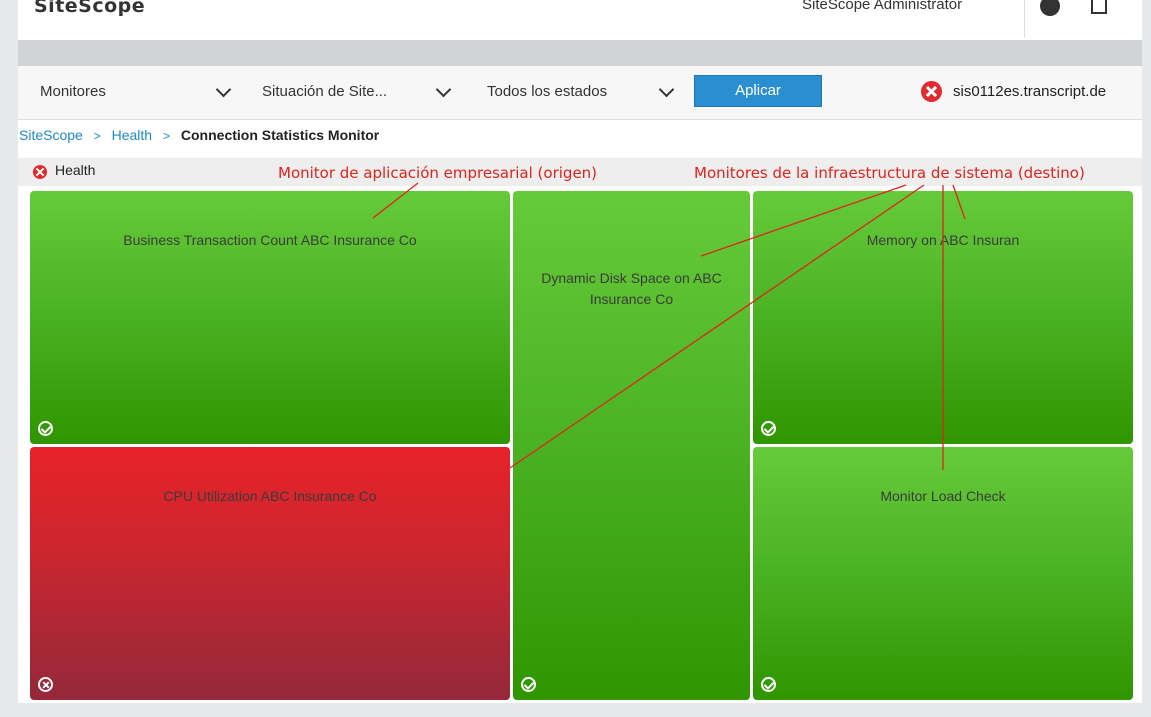 This screenshot has width=1151, height=717. What do you see at coordinates (280, 135) in the screenshot?
I see `breadcrumb-current: Connection Statistics Monitor` at bounding box center [280, 135].